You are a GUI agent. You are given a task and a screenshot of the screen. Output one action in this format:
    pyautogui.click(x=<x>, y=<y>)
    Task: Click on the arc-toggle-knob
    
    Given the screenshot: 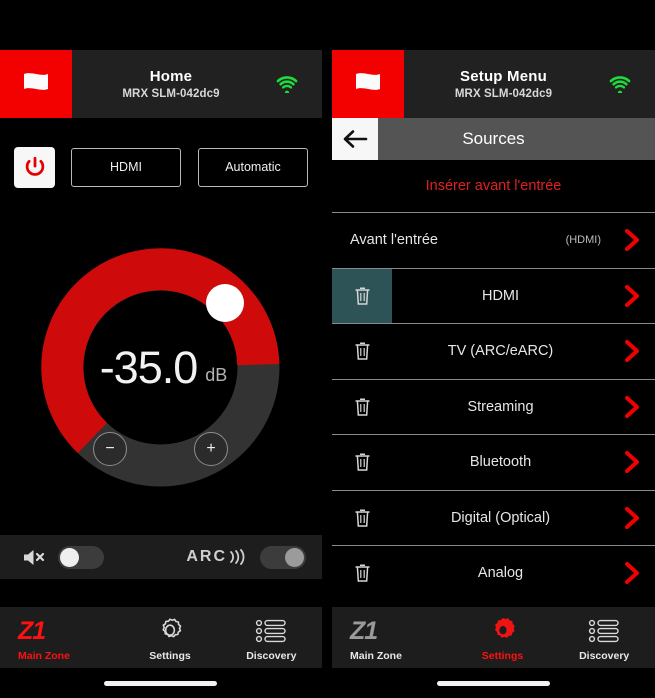 What is the action you would take?
    pyautogui.click(x=294, y=557)
    